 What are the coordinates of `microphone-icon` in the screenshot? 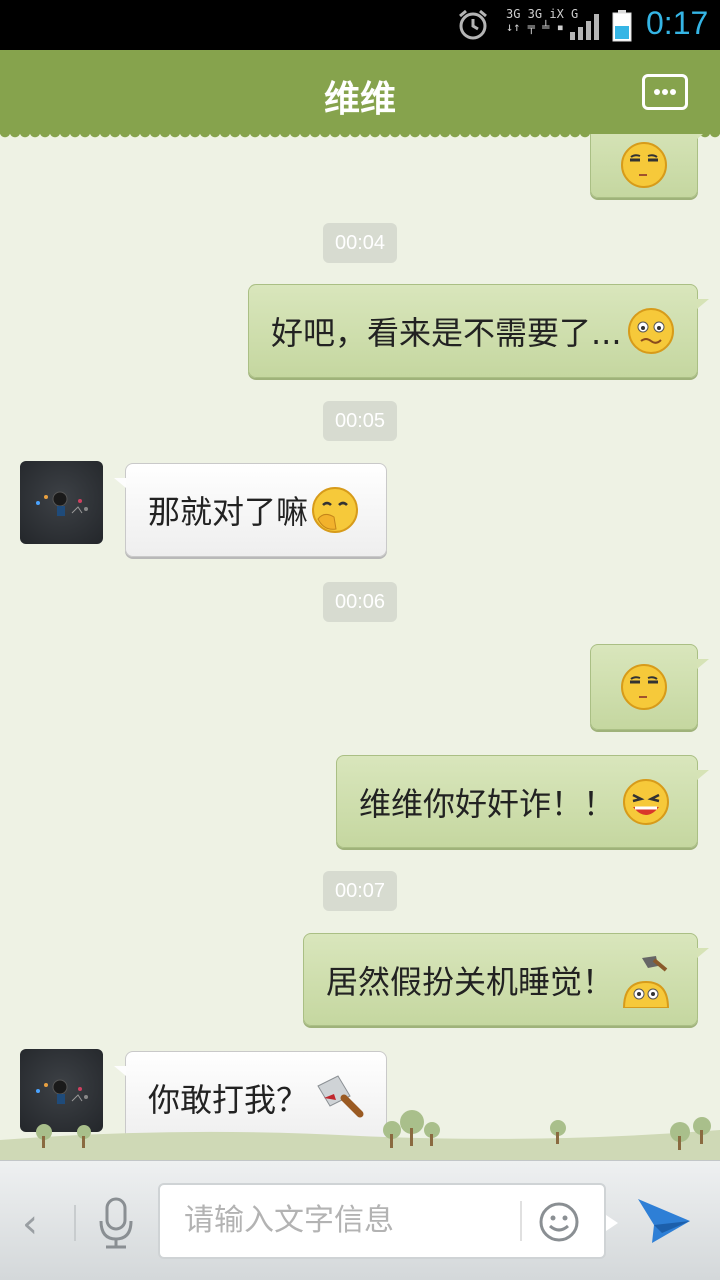 It's located at (116, 1223).